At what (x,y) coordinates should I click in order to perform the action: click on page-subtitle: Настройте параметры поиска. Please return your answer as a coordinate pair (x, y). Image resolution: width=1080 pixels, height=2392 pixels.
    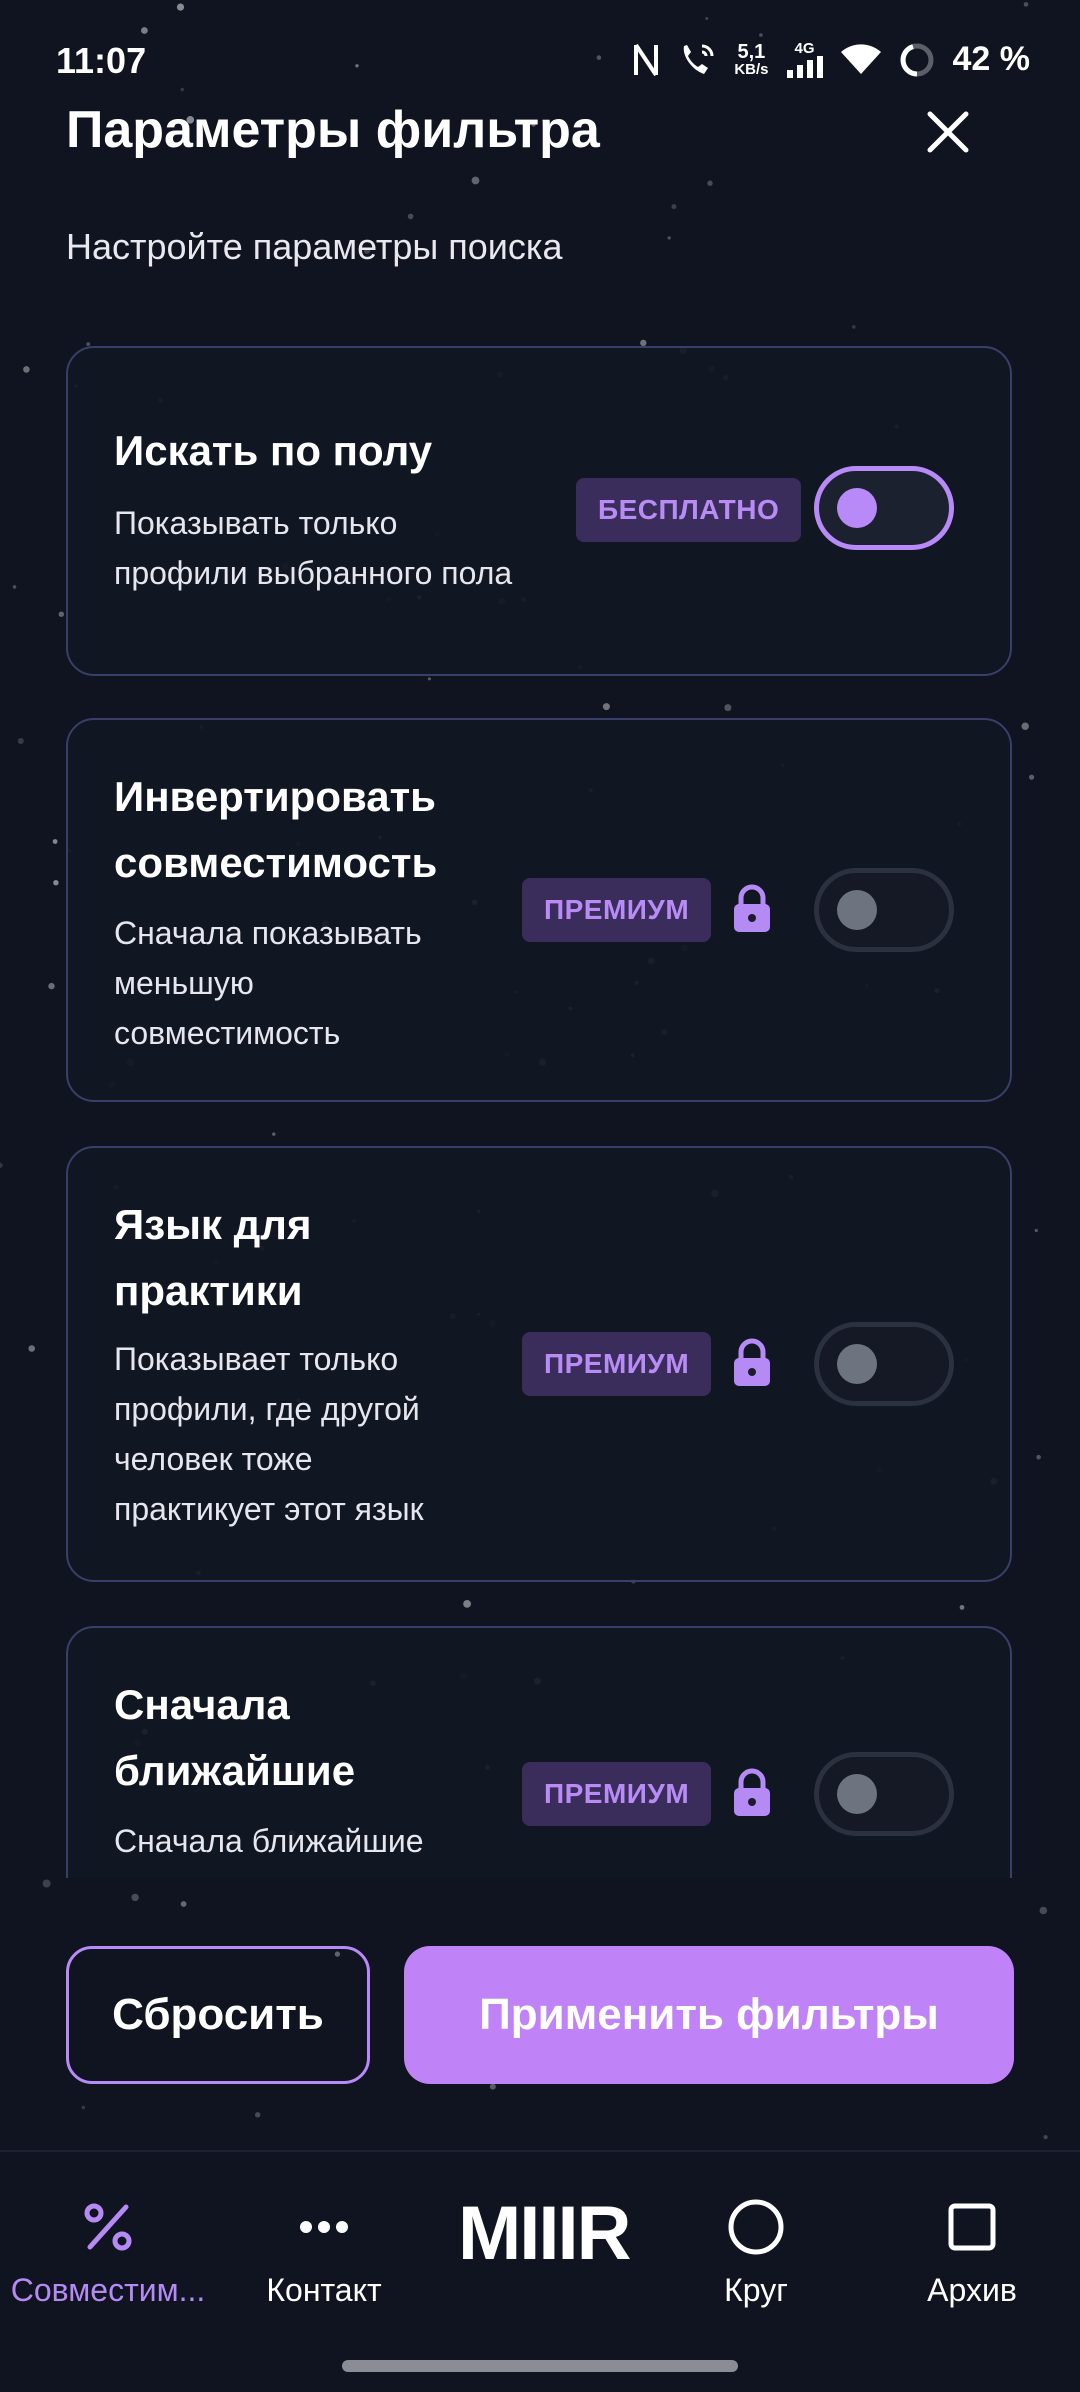
    Looking at the image, I should click on (314, 246).